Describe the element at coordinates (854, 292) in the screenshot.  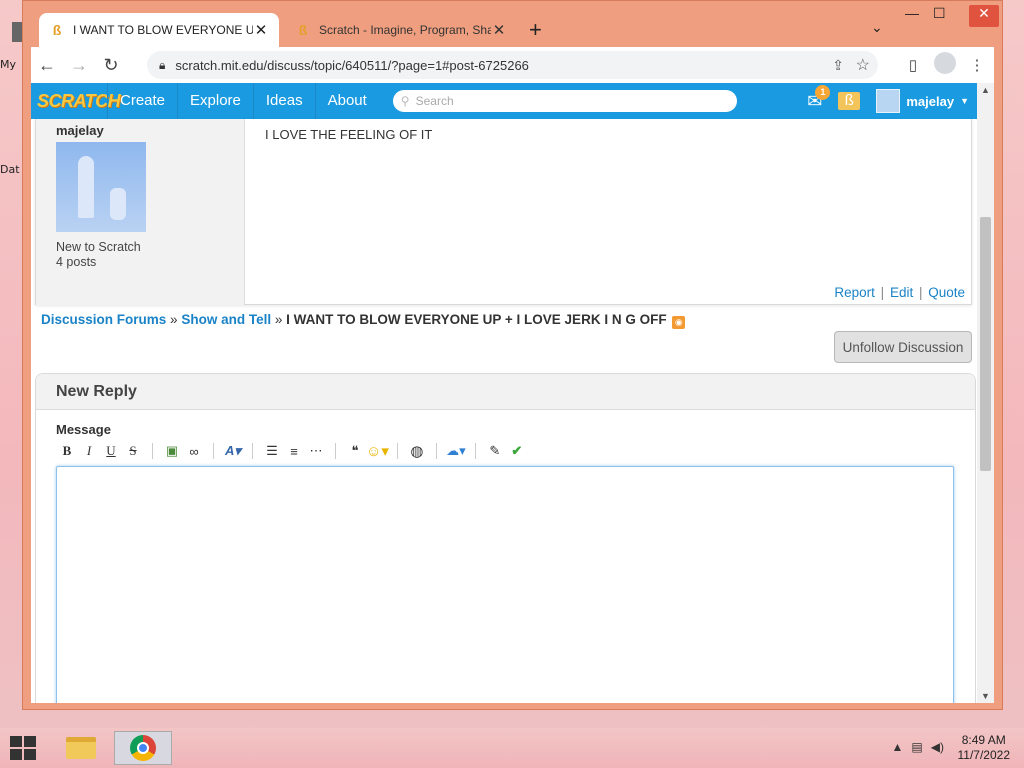
I see `report-link: Report` at that location.